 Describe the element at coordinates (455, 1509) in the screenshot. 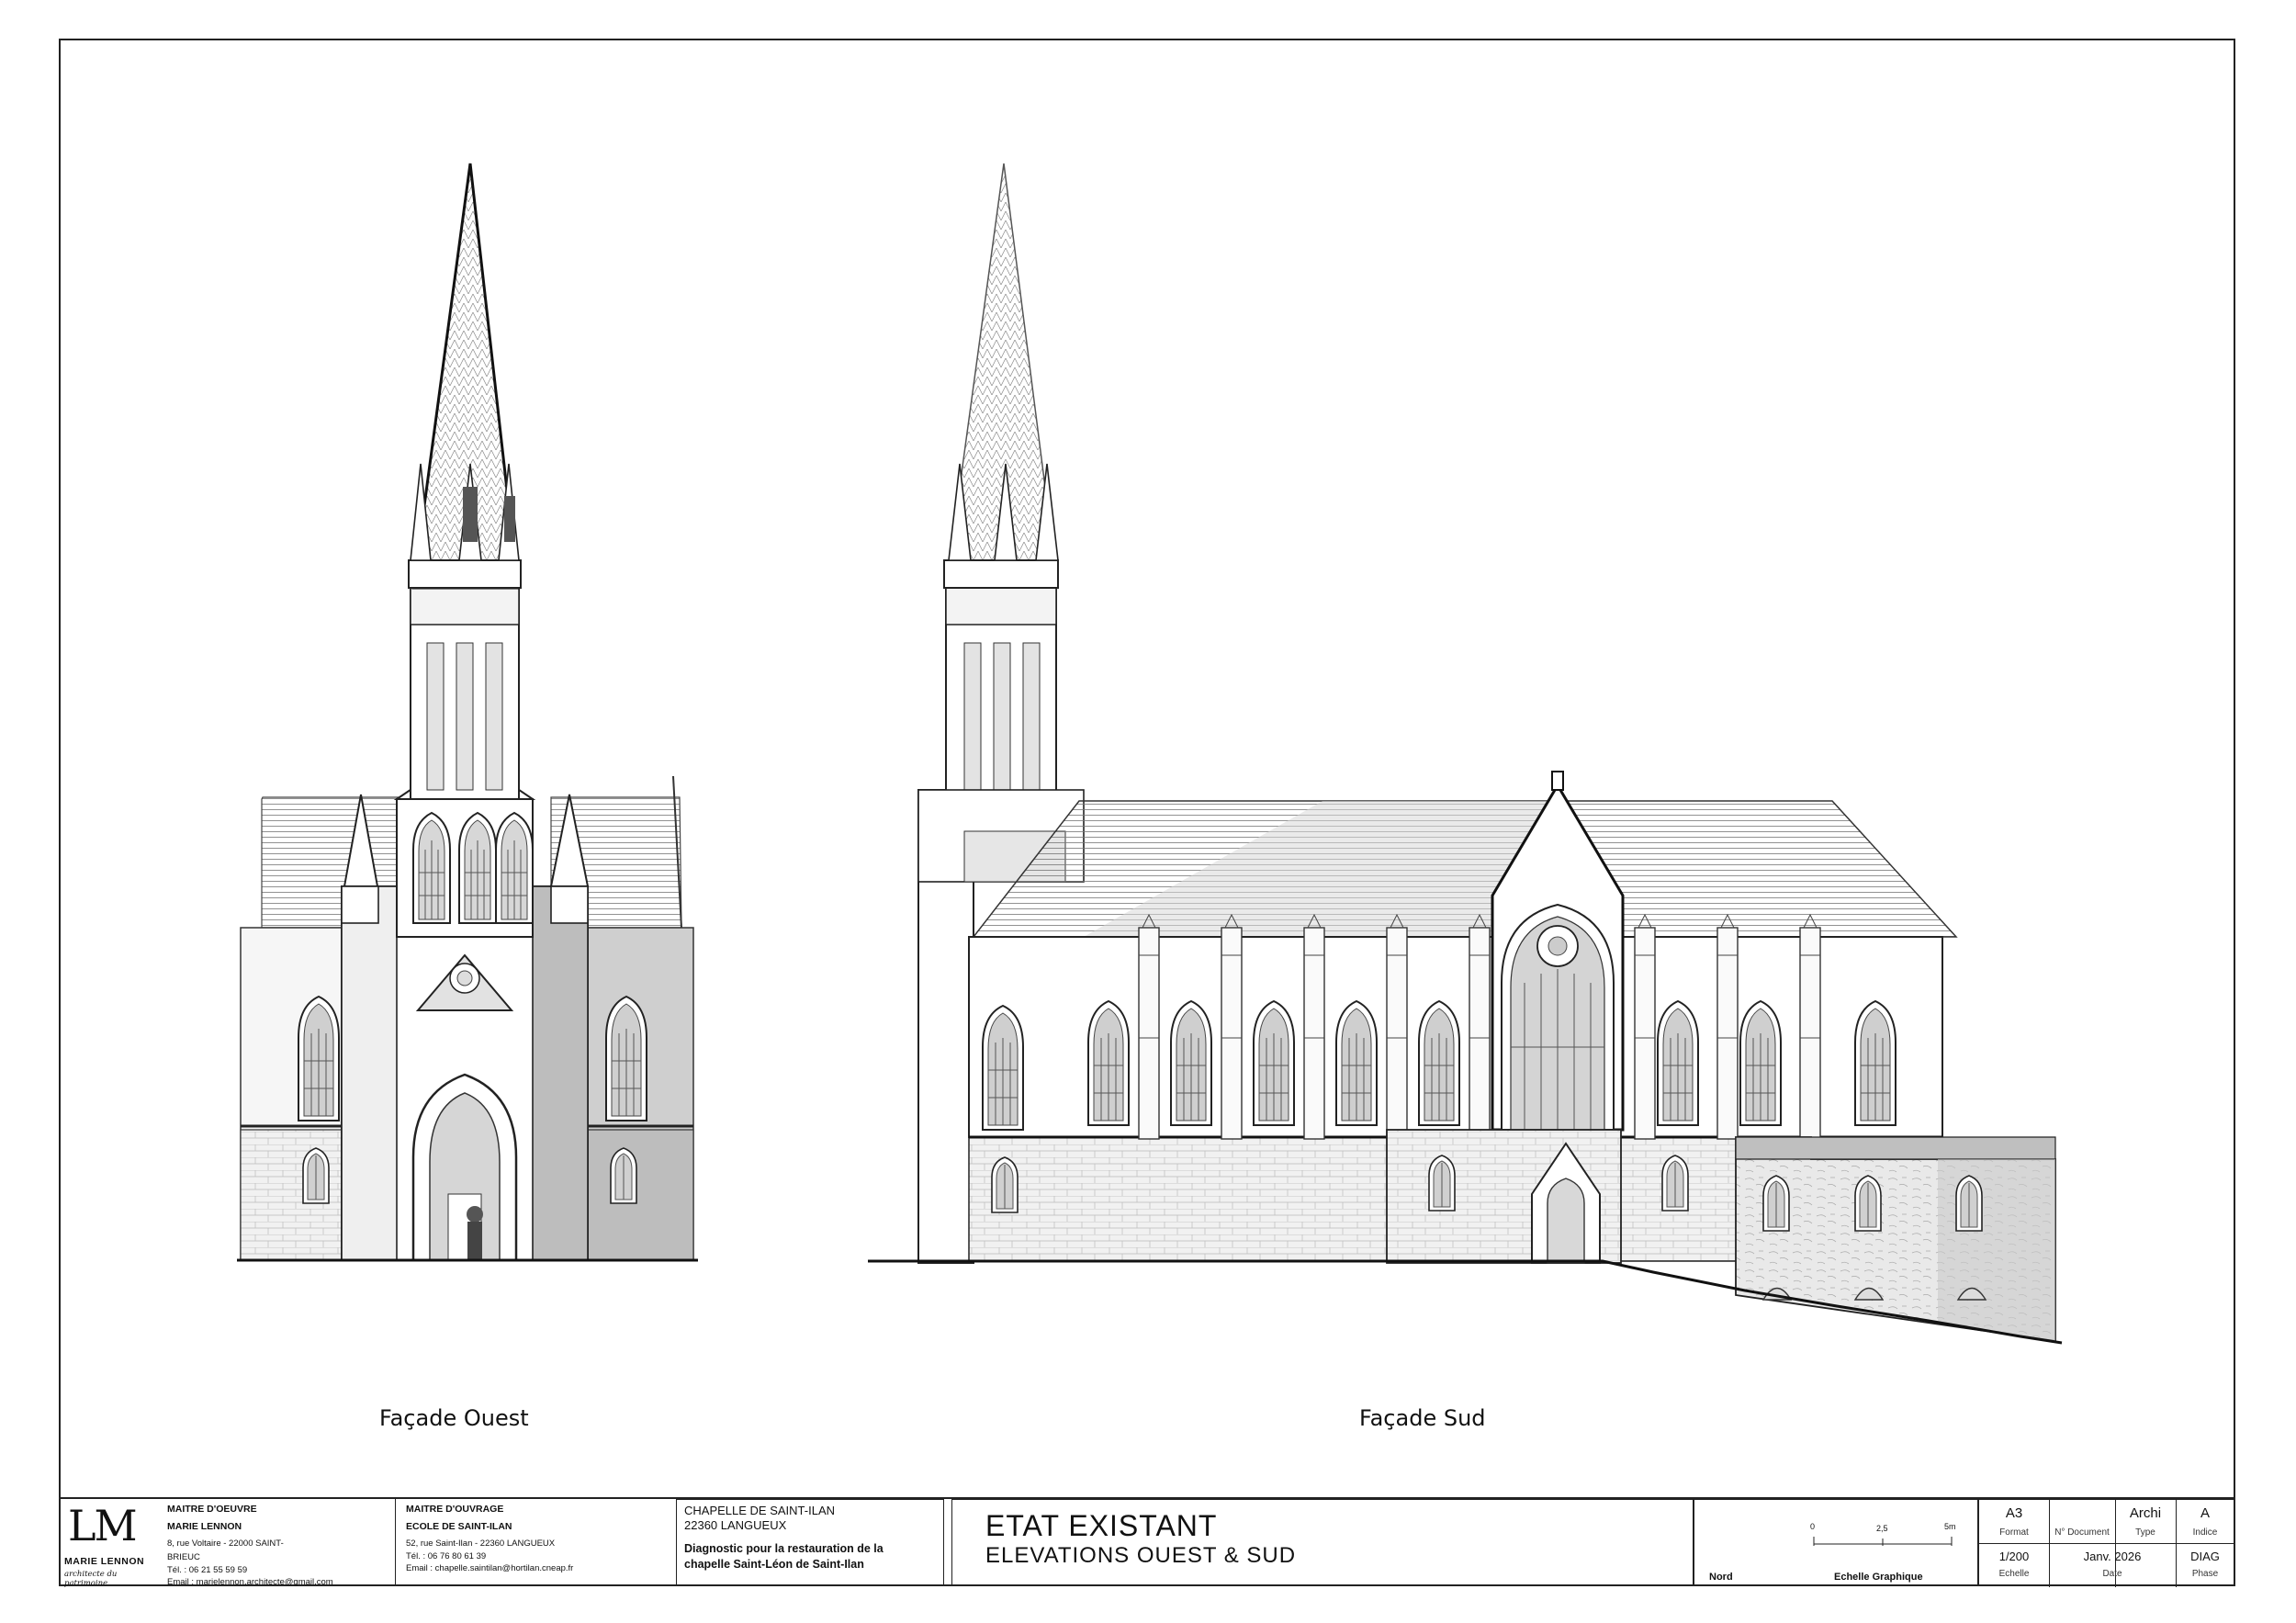

I see `maitre-ouvrage-heading: MAITRE D'OUVRAGE` at that location.